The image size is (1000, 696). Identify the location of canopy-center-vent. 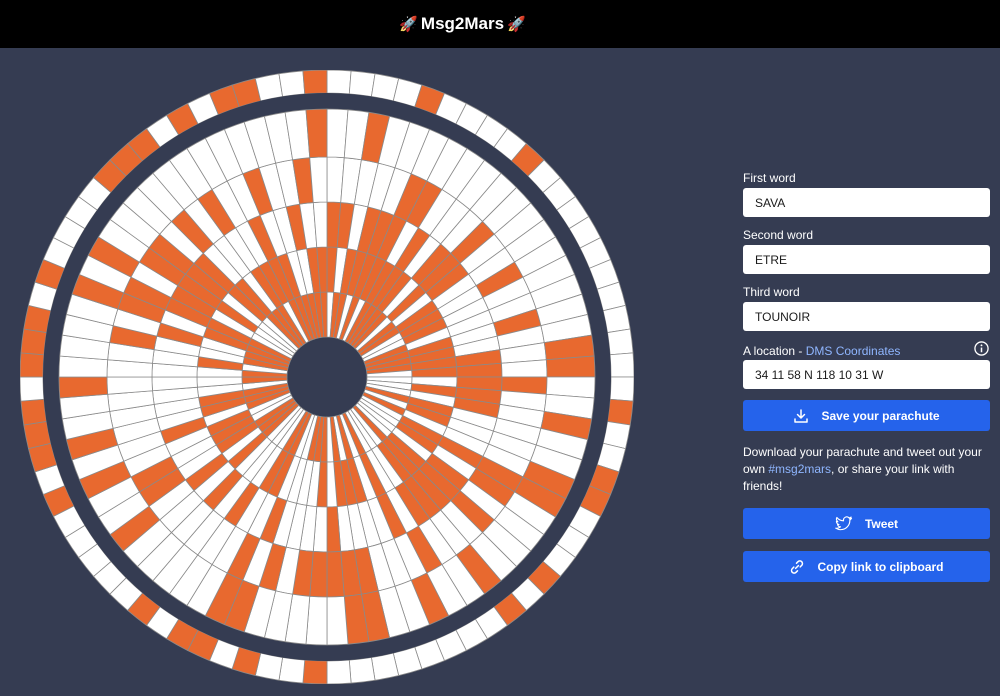
(327, 377).